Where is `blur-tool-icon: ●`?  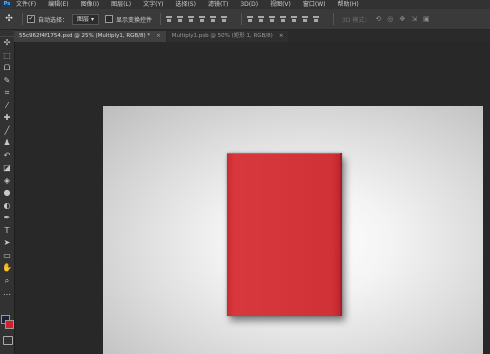
blur-tool-icon: ● is located at coordinates (7, 193).